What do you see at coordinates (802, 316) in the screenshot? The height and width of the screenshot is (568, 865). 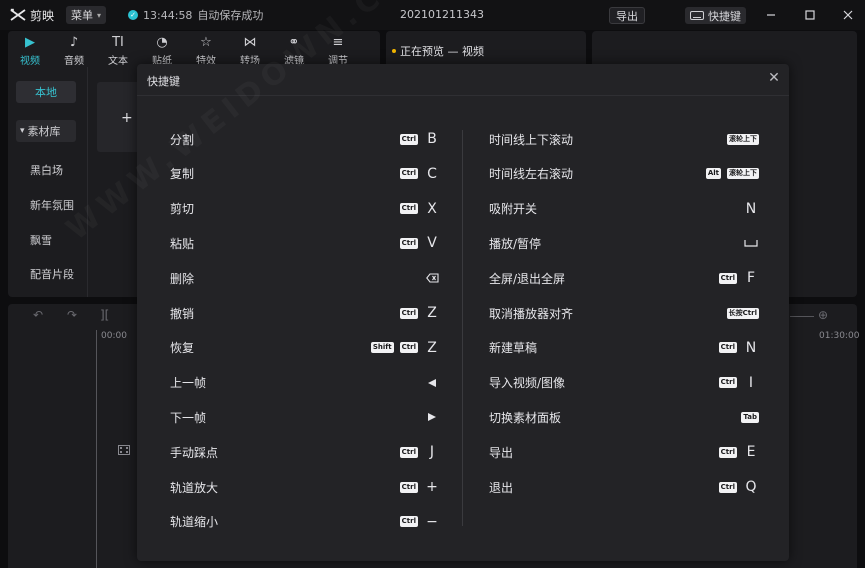 I see `zoom-slider` at bounding box center [802, 316].